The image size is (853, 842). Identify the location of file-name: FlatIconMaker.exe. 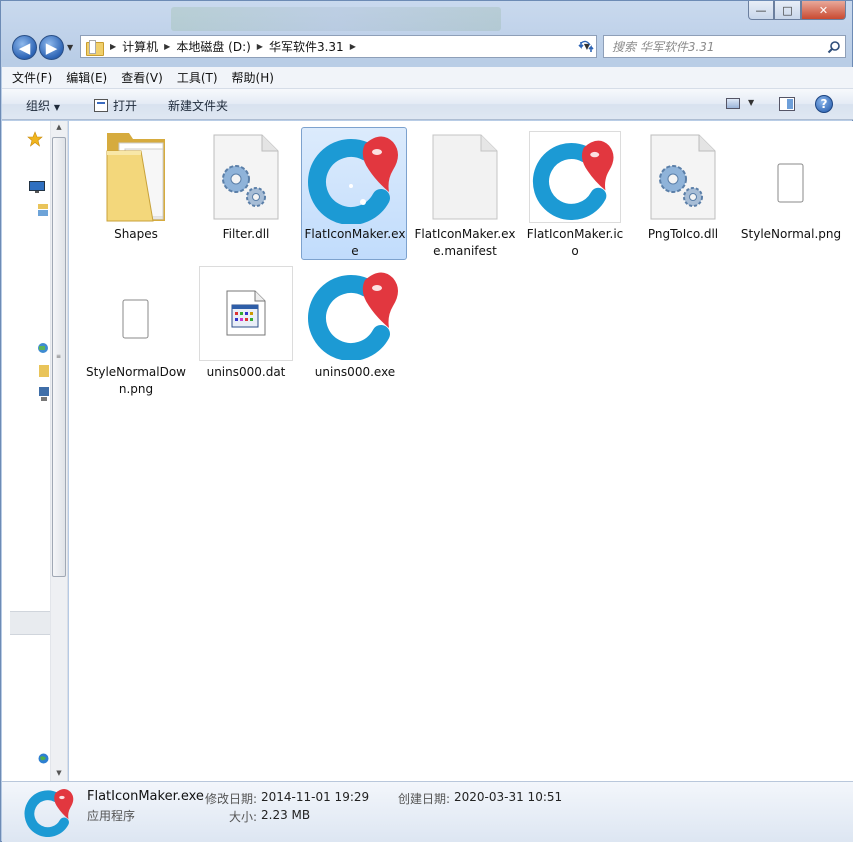
(355, 242).